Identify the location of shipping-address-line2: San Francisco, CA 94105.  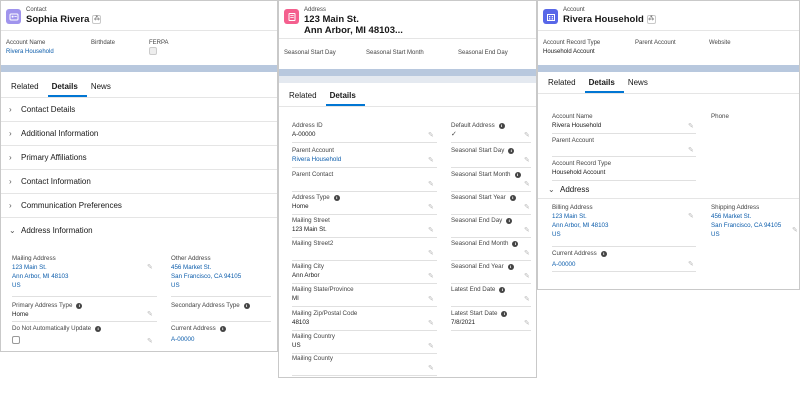
(746, 225).